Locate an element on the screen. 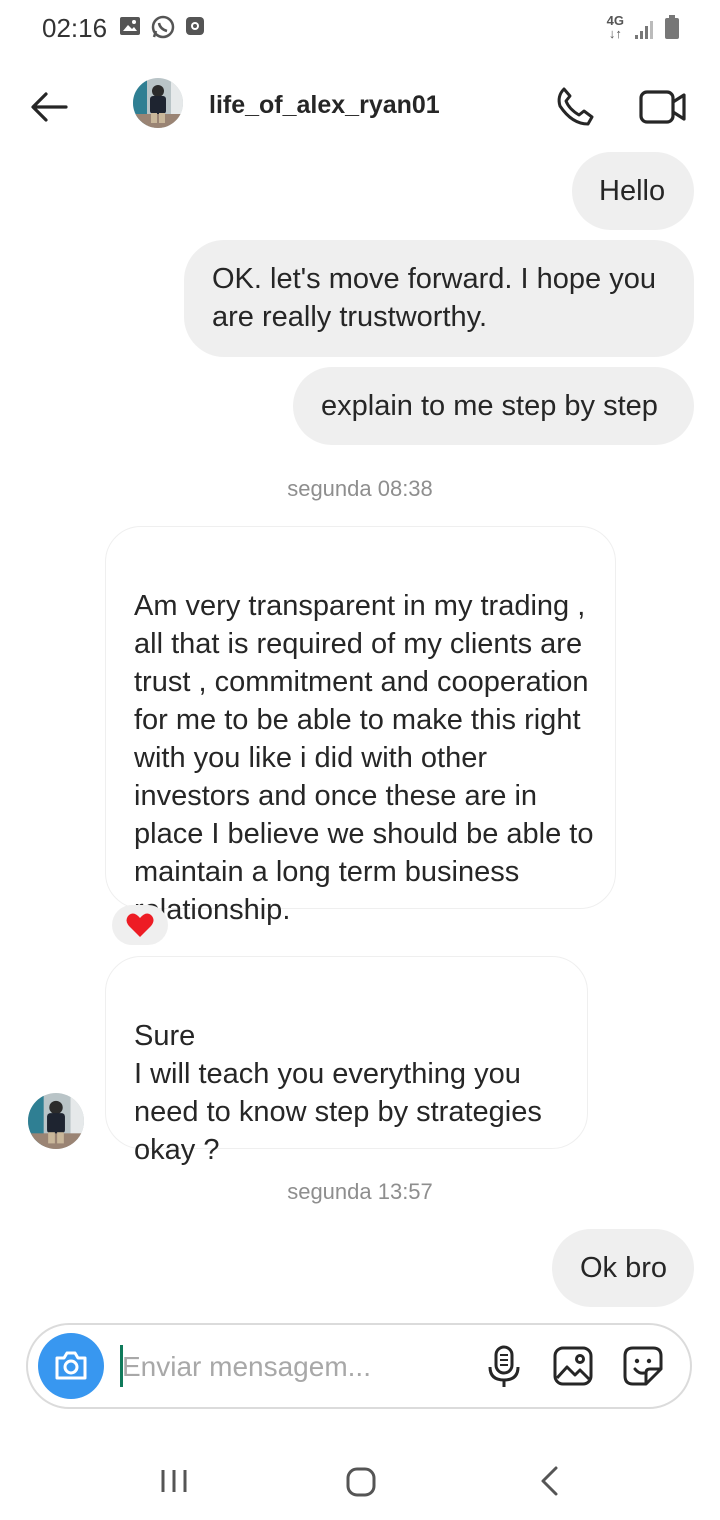 The height and width of the screenshot is (1520, 720). message-composer is located at coordinates (359, 1366).